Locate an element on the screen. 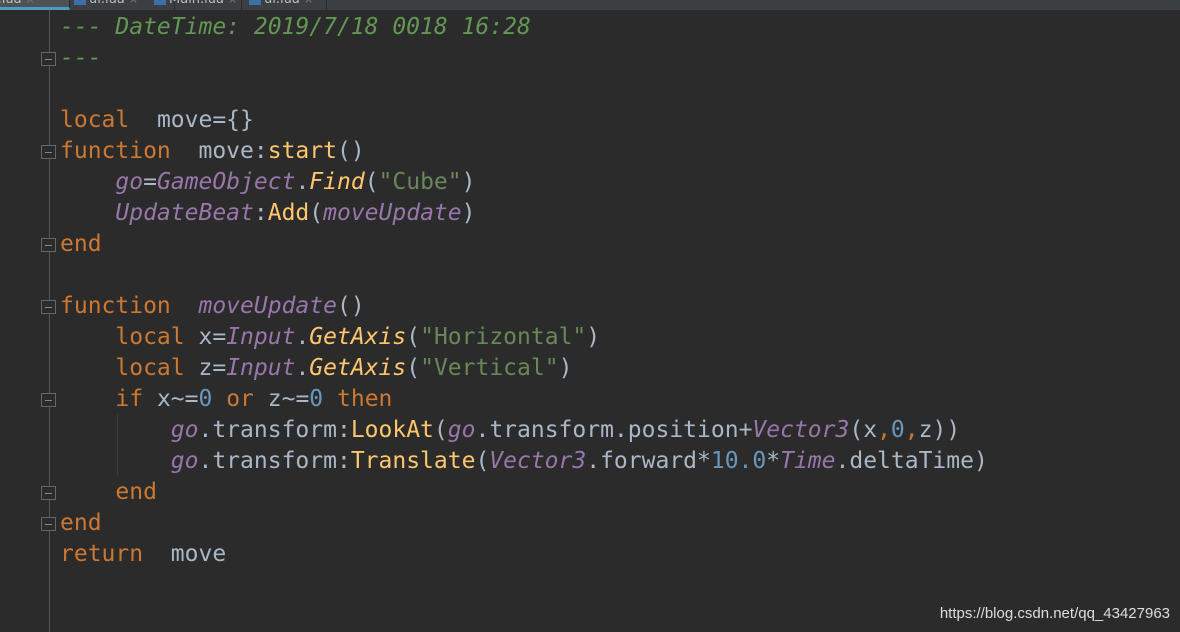 The image size is (1180, 632). code-line: function move:start() is located at coordinates (524, 151).